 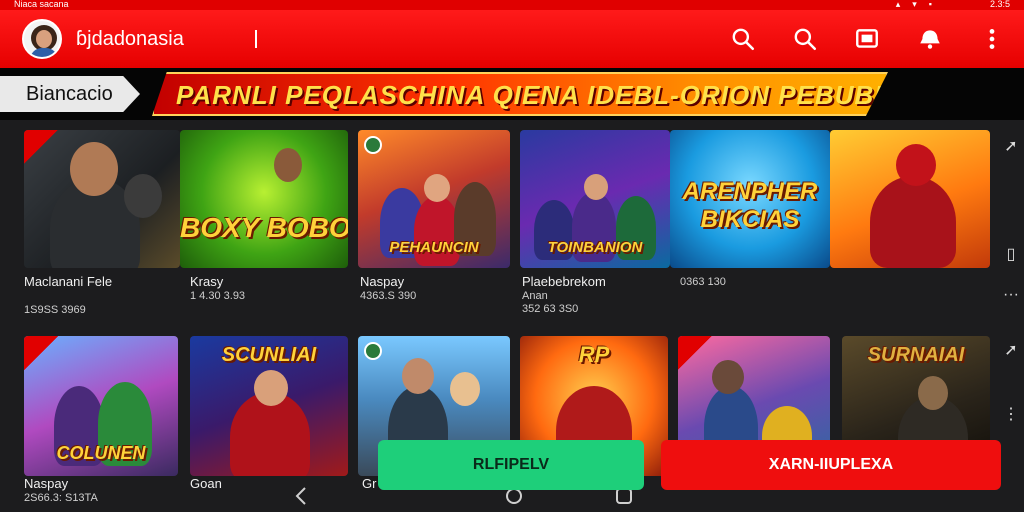 What do you see at coordinates (512, 39) in the screenshot?
I see `app-bar: ɓjdadonasia` at bounding box center [512, 39].